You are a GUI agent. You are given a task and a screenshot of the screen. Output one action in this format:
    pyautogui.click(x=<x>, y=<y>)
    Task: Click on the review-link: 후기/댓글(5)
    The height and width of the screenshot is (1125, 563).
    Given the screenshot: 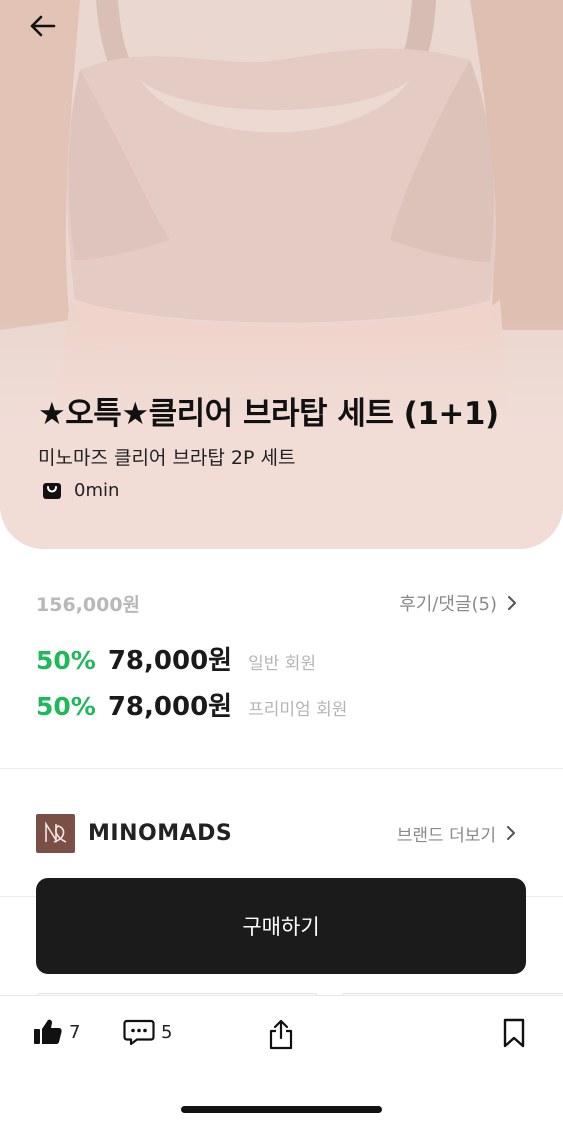 What is the action you would take?
    pyautogui.click(x=458, y=603)
    